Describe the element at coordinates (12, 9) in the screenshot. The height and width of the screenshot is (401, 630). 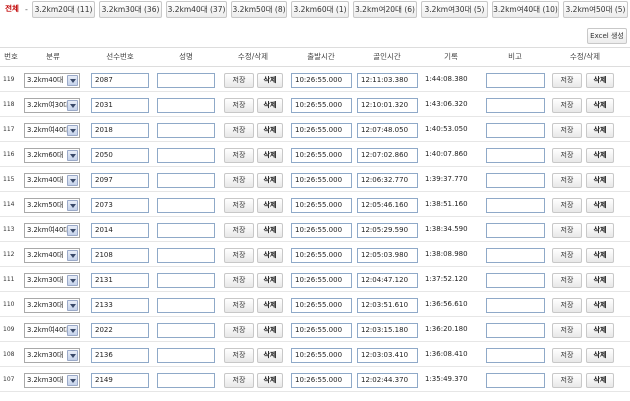
I see `filter-tab-all: 전체` at that location.